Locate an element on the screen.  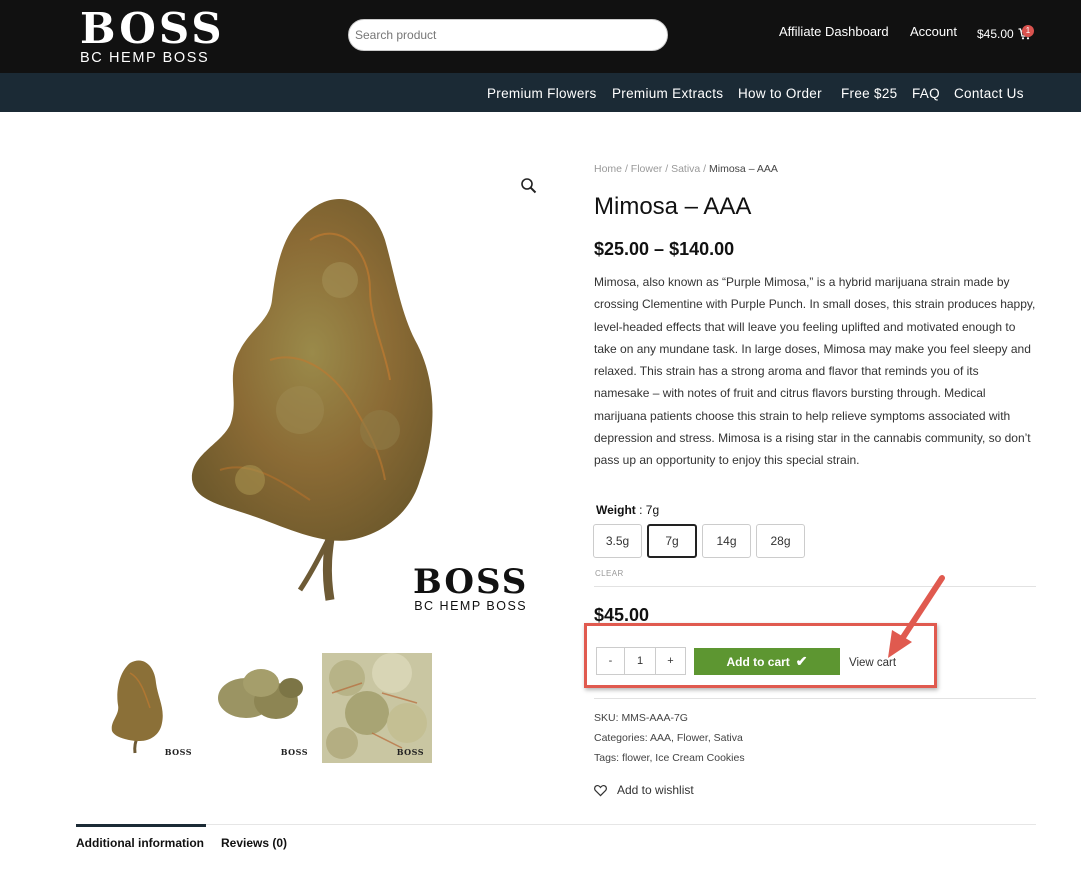
magnifier-icon is located at coordinates (529, 186).